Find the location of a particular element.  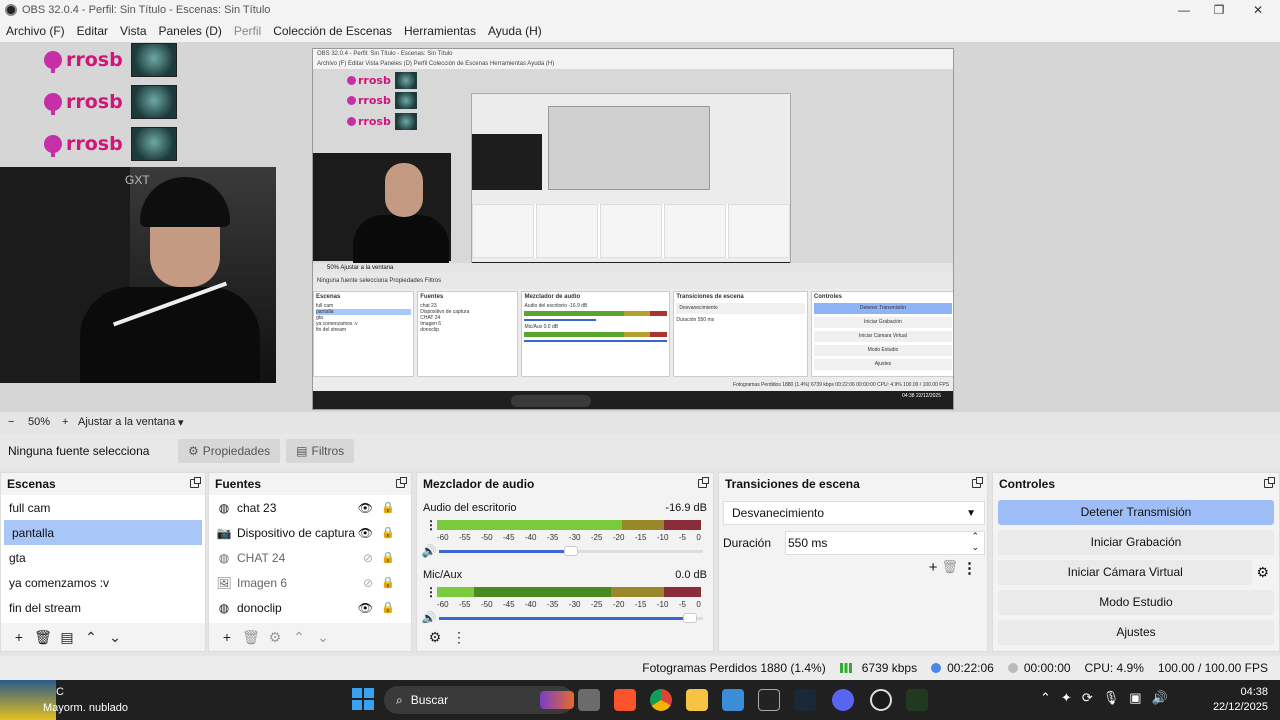

menu-ayuda: Ayuda (H) is located at coordinates (515, 31).